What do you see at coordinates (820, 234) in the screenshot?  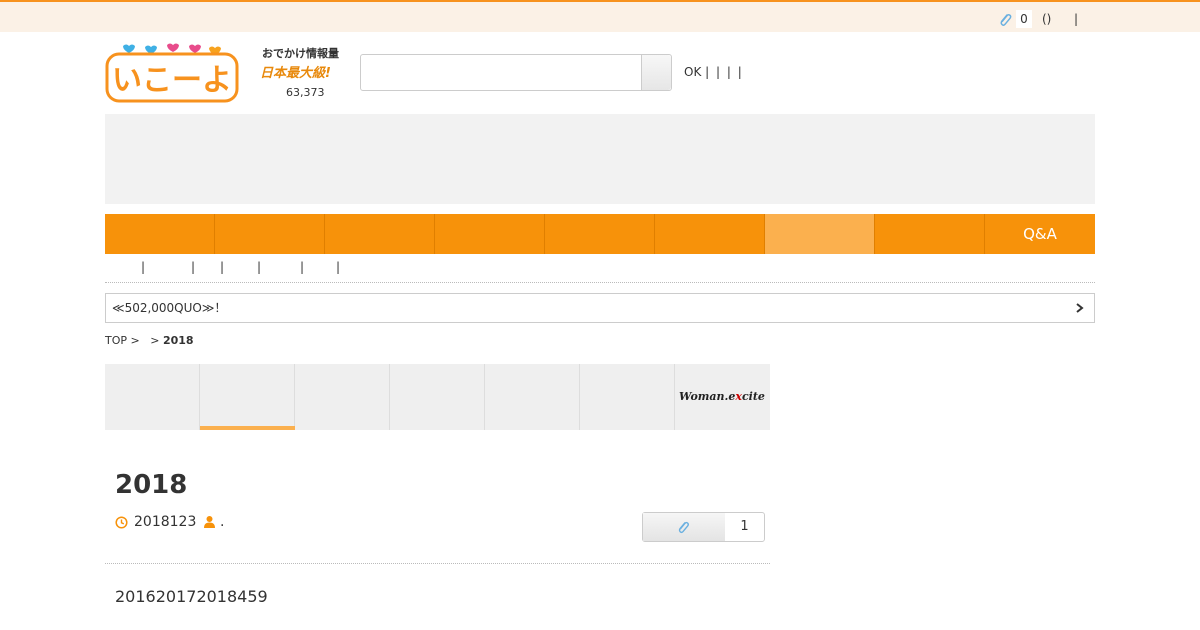 I see `nav-item-7-active` at bounding box center [820, 234].